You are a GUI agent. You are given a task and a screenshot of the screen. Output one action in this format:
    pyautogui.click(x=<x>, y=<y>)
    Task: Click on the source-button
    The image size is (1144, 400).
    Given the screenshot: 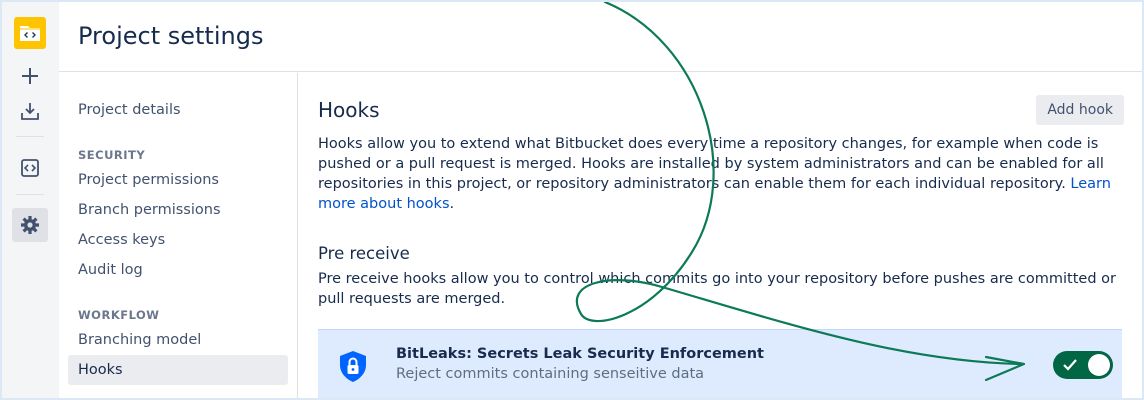 What is the action you would take?
    pyautogui.click(x=30, y=168)
    